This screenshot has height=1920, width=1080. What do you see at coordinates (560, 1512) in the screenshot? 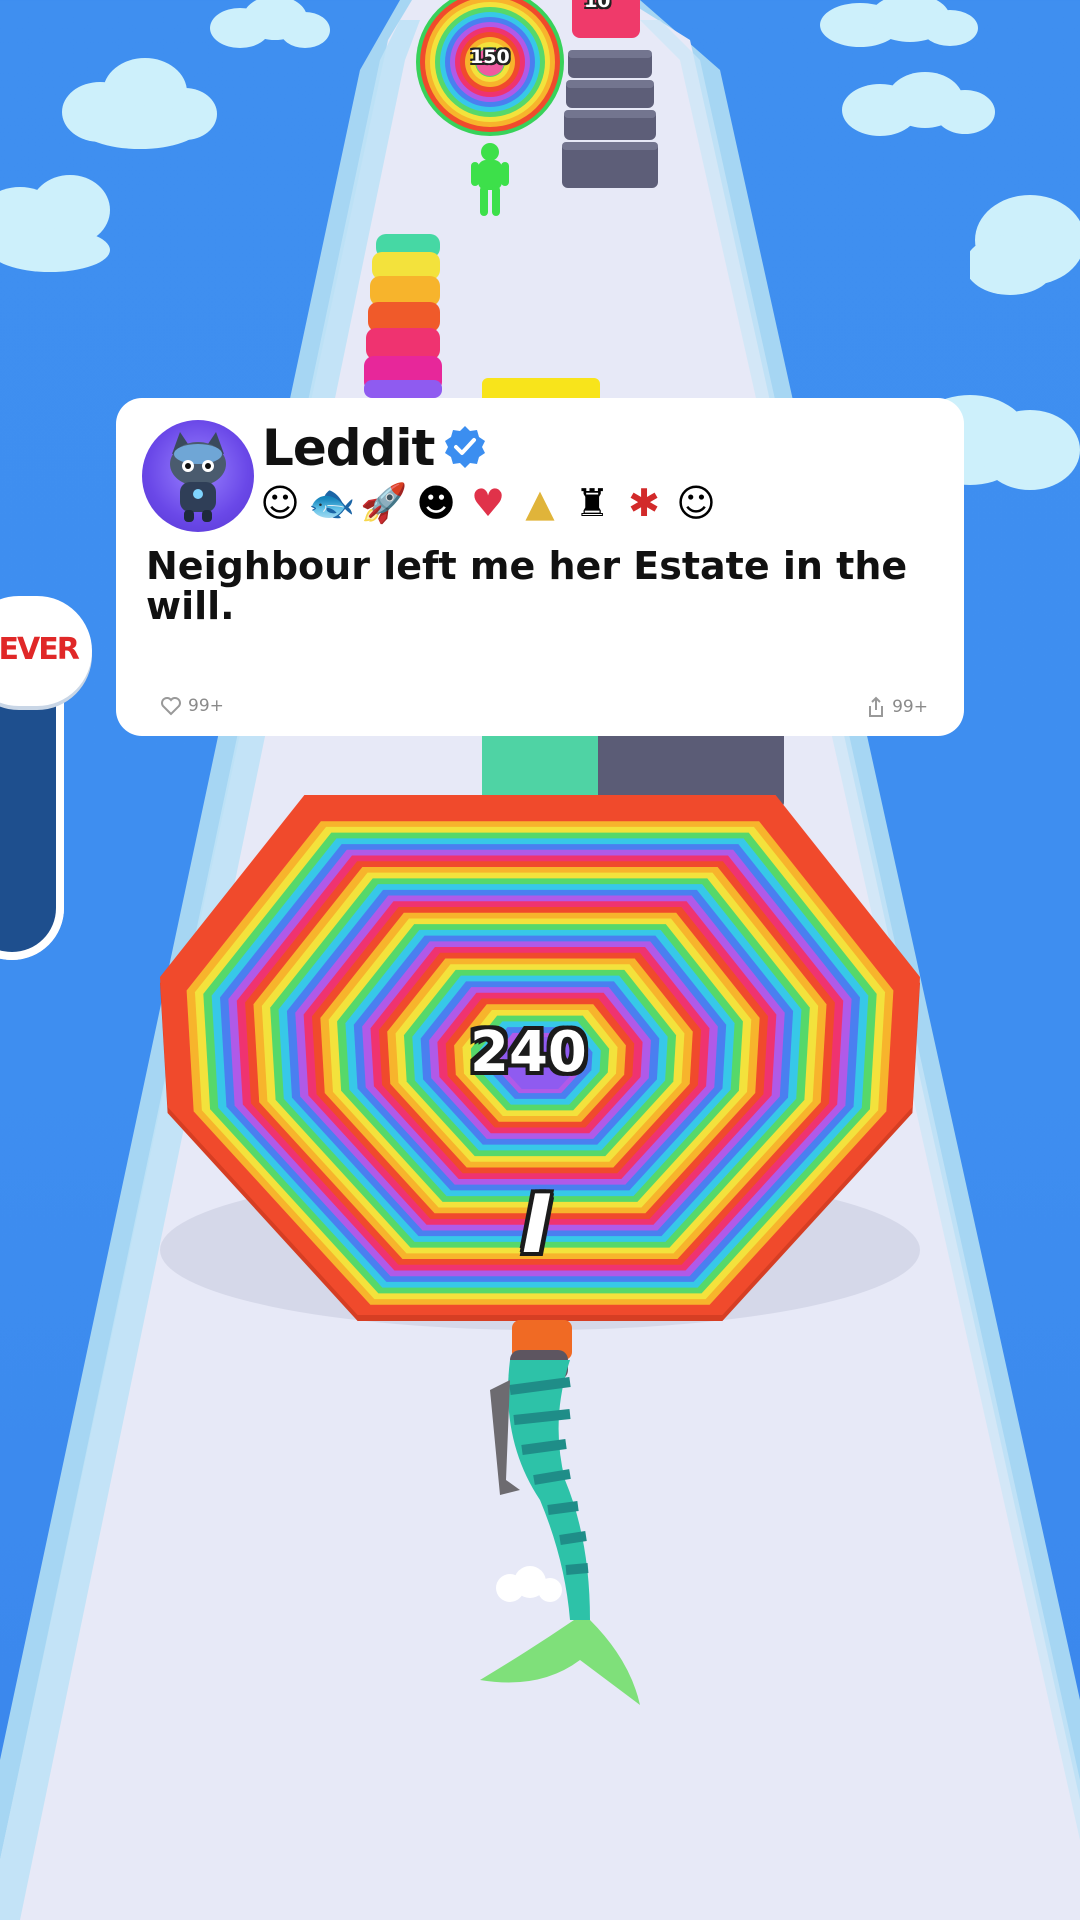
I see `mermaid-player` at bounding box center [560, 1512].